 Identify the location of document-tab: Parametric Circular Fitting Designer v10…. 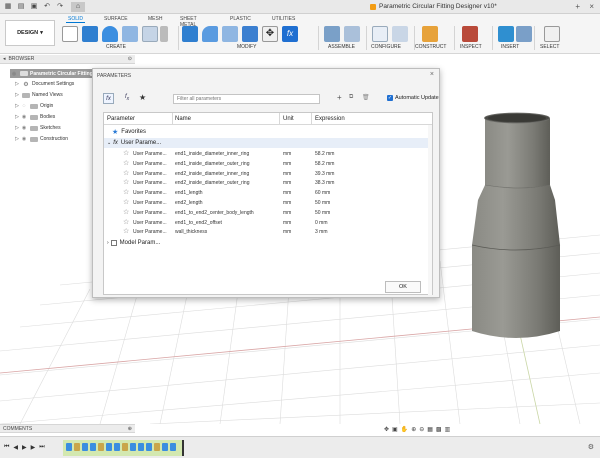
(433, 6).